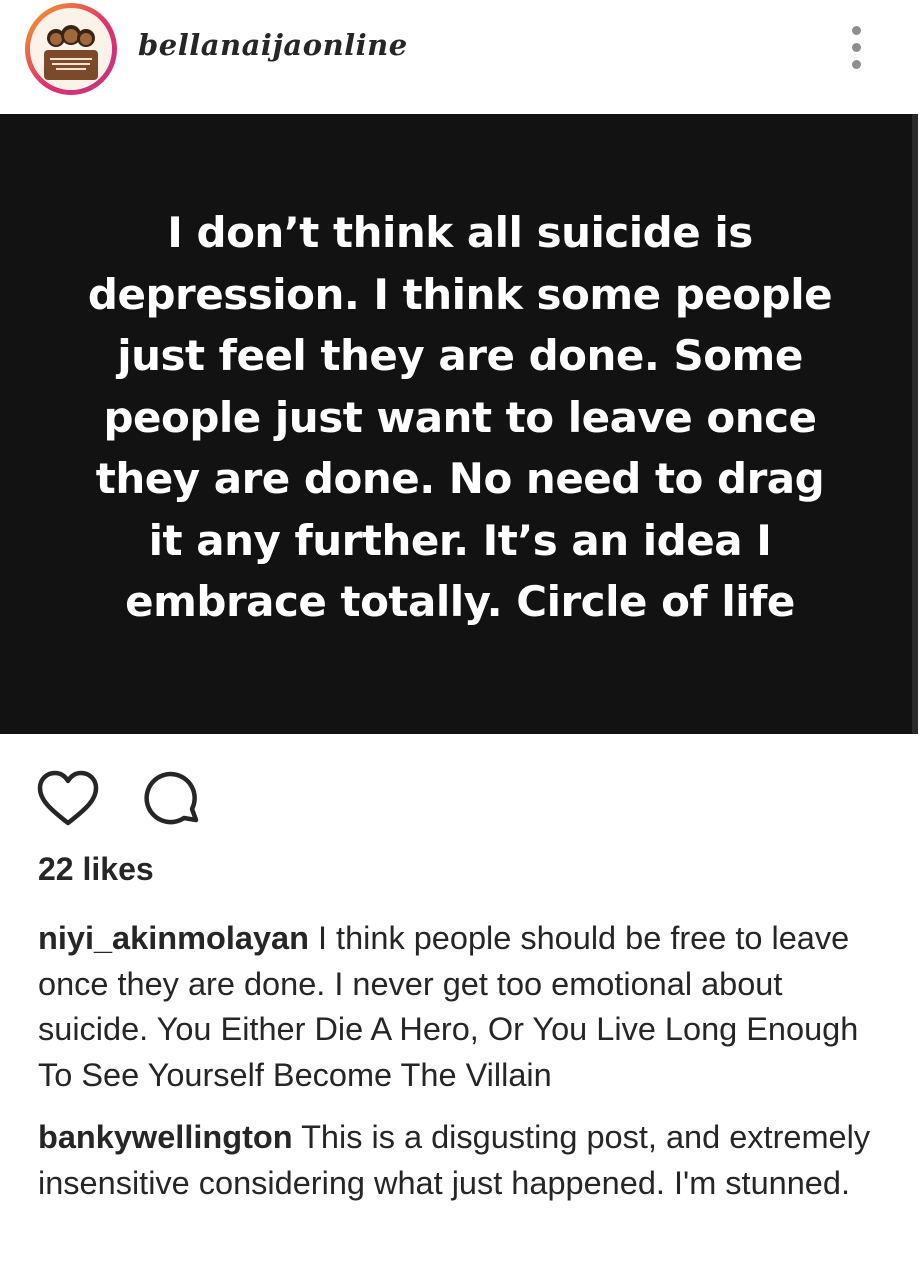  Describe the element at coordinates (460, 355) in the screenshot. I see `quote-line: just feel they are done. Some` at that location.